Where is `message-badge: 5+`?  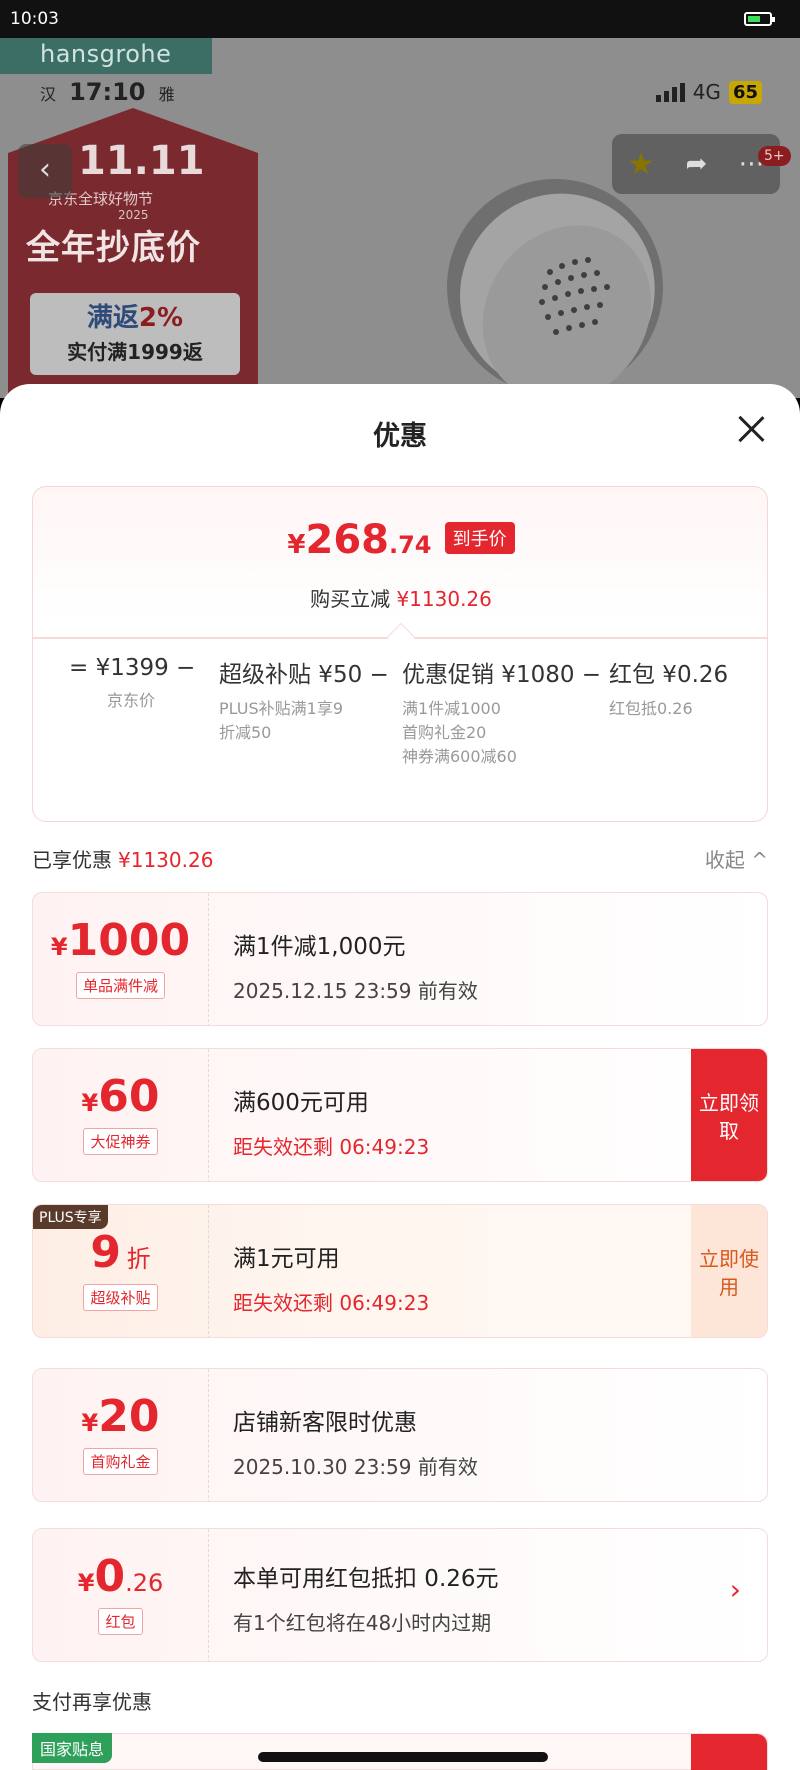 message-badge: 5+ is located at coordinates (774, 156).